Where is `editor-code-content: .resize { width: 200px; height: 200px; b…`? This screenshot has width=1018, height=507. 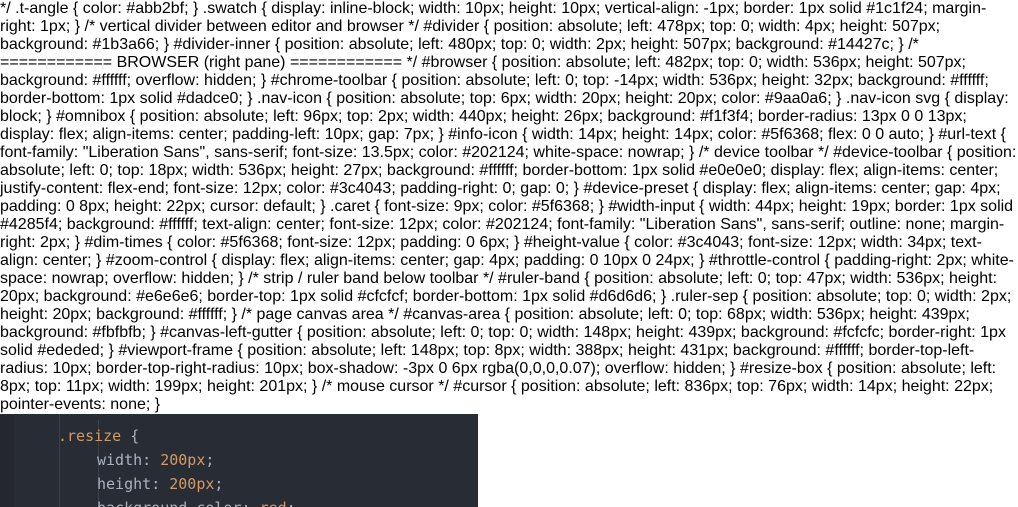
editor-code-content: .resize { width: 200px; height: 200px; b… is located at coordinates (239, 460).